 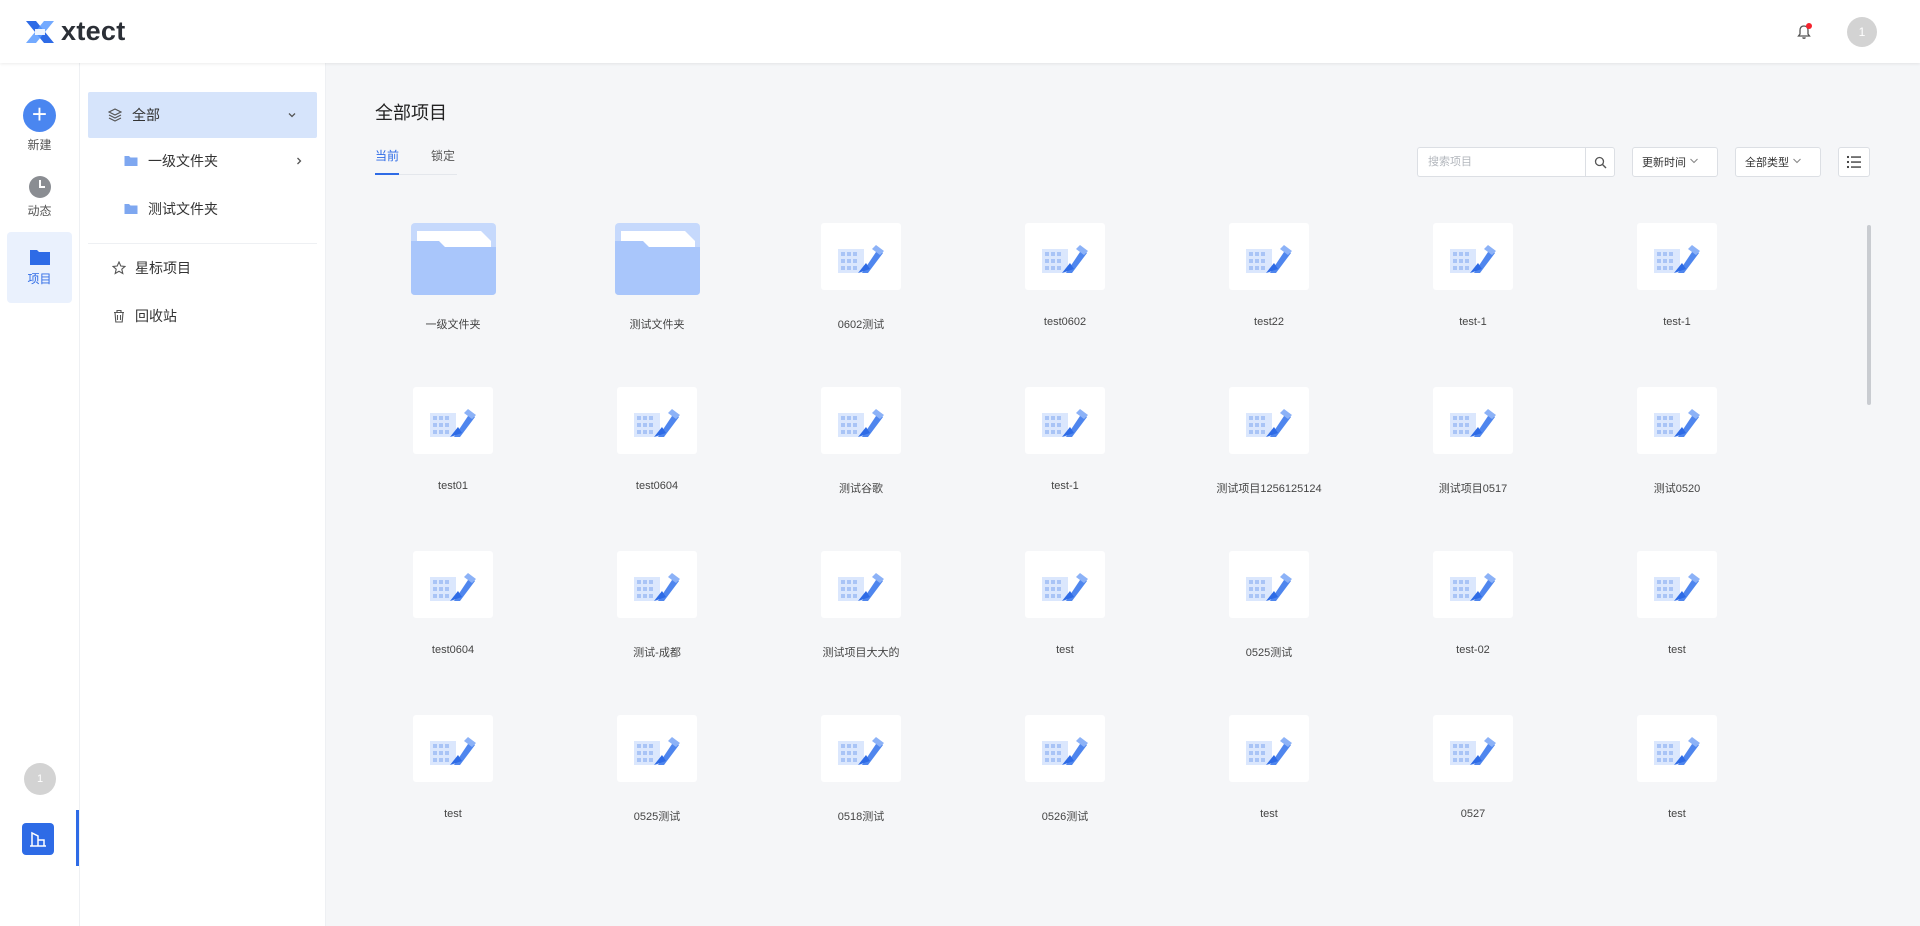 What do you see at coordinates (119, 268) in the screenshot?
I see `star-icon` at bounding box center [119, 268].